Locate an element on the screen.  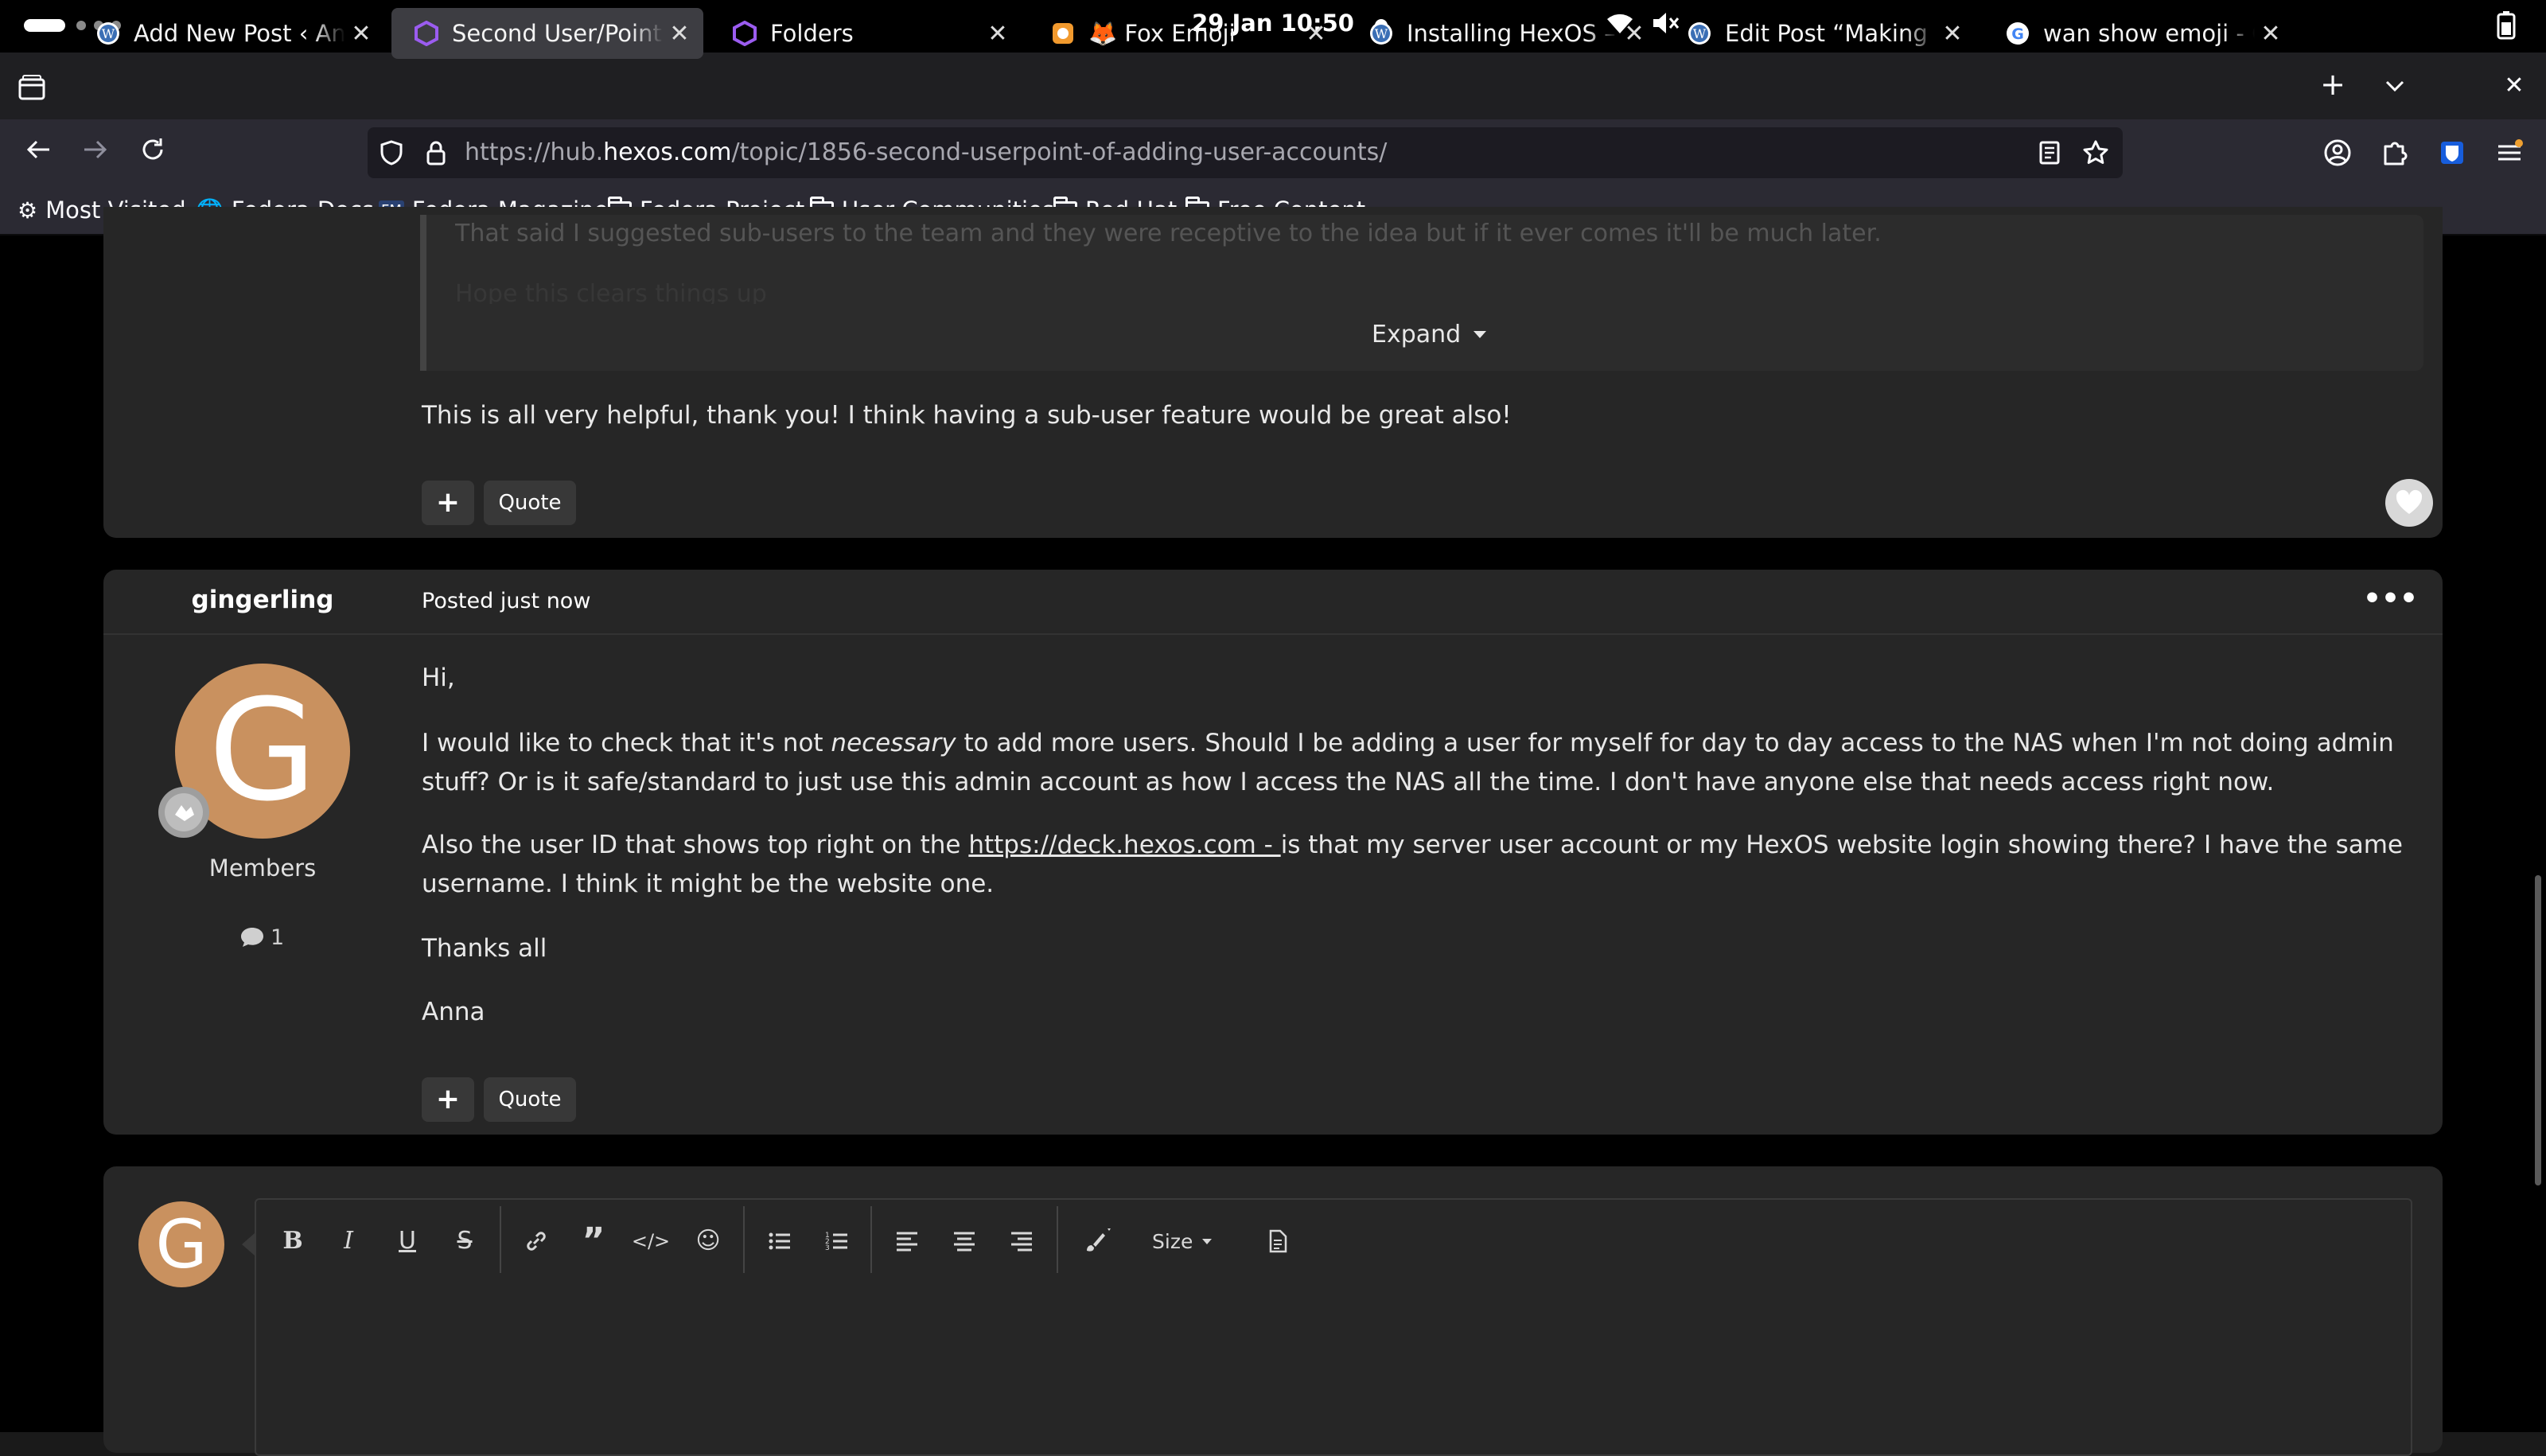
tracking-protection-shield-icon is located at coordinates (391, 152).